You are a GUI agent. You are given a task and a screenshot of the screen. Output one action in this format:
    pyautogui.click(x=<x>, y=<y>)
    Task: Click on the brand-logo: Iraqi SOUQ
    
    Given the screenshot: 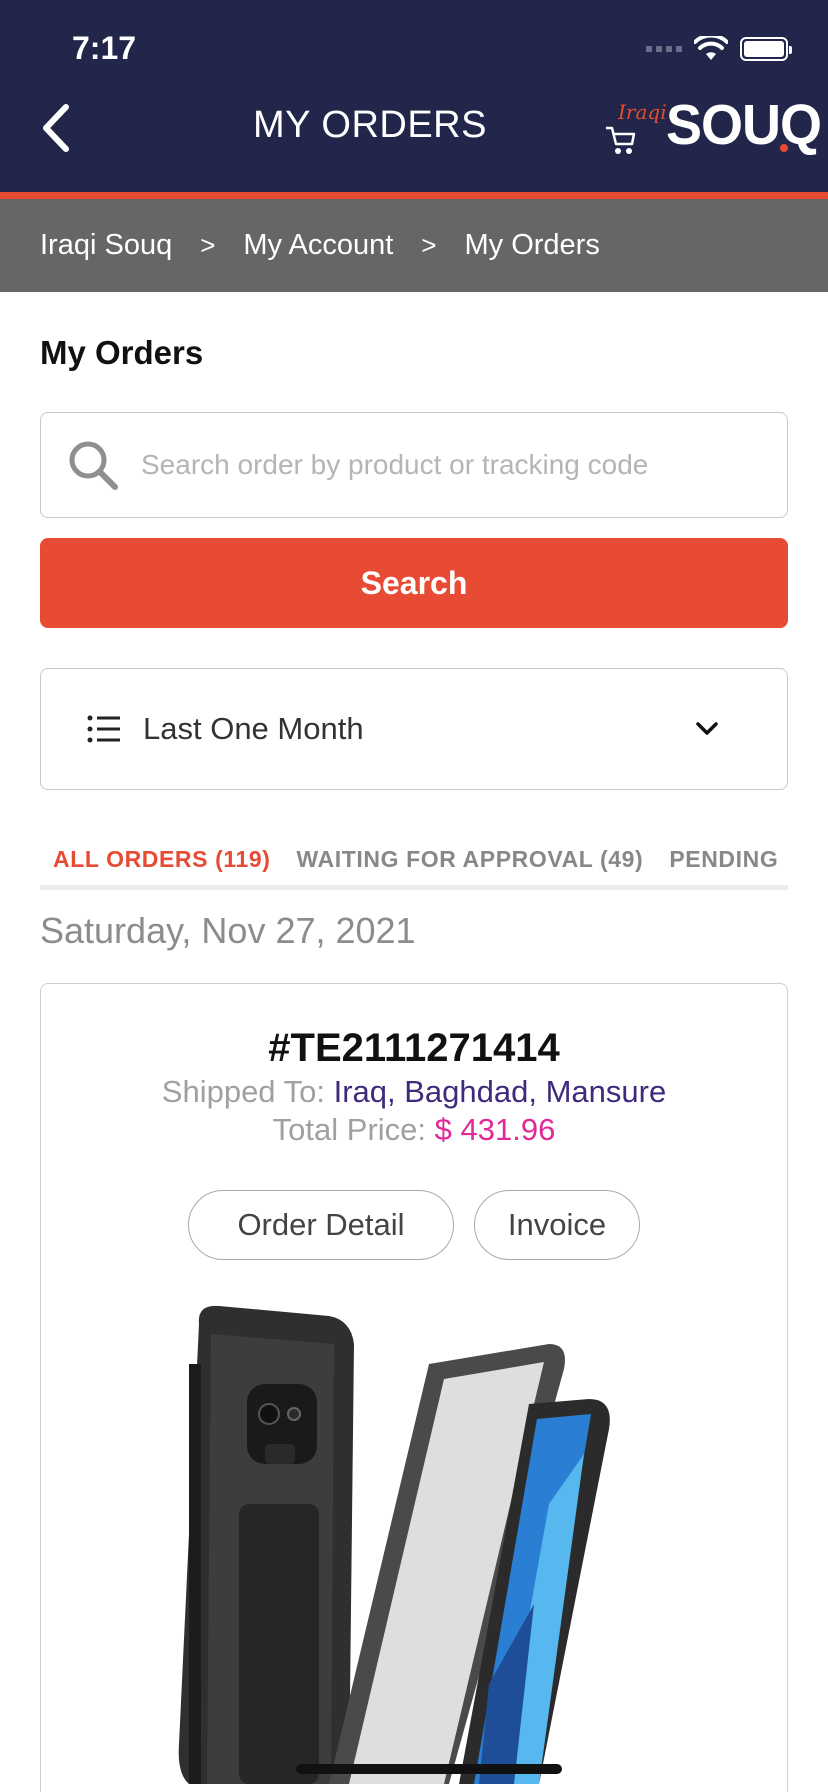 What is the action you would take?
    pyautogui.click(x=713, y=126)
    